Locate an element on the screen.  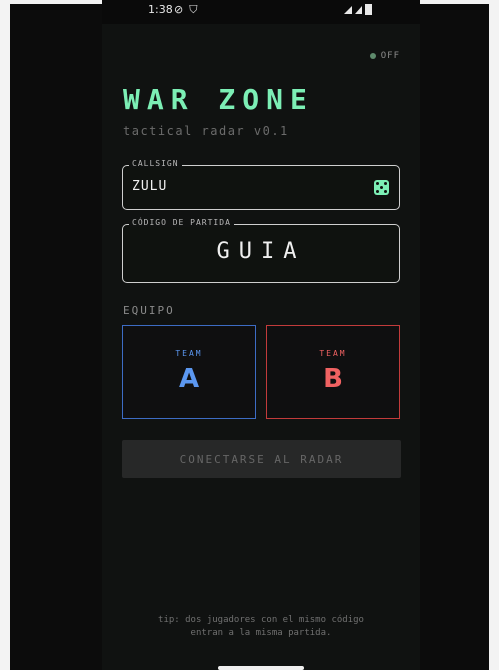
shield-icon: ⛉ is located at coordinates (193, 9).